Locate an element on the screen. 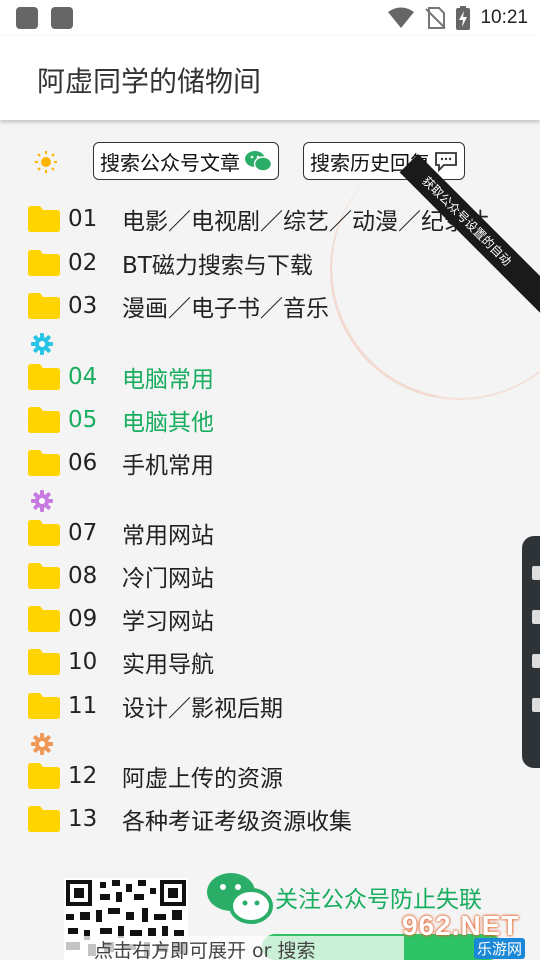  folder-number: 04 is located at coordinates (83, 377).